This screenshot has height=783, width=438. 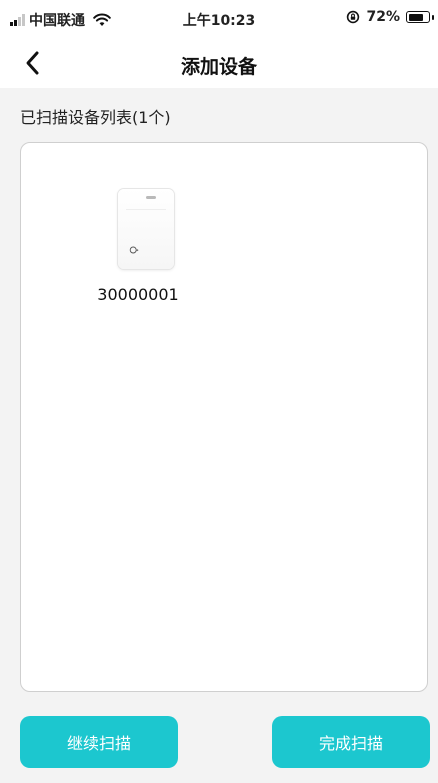 What do you see at coordinates (351, 742) in the screenshot?
I see `finish-scan-button: 完成扫描` at bounding box center [351, 742].